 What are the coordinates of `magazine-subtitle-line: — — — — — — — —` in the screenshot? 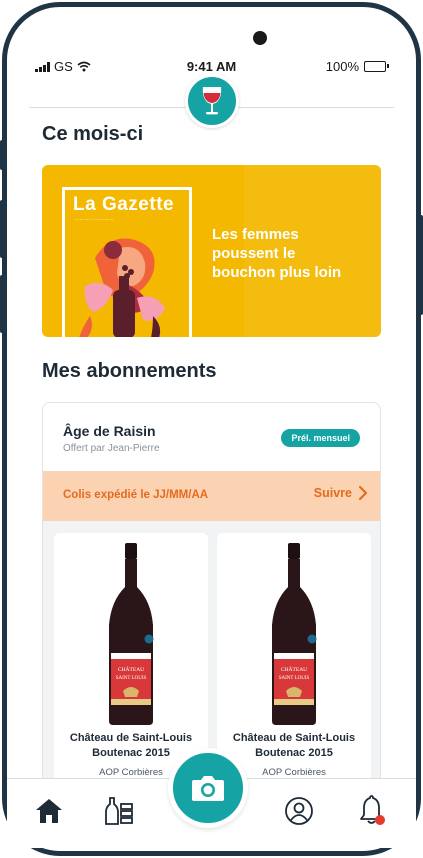 It's located at (94, 218).